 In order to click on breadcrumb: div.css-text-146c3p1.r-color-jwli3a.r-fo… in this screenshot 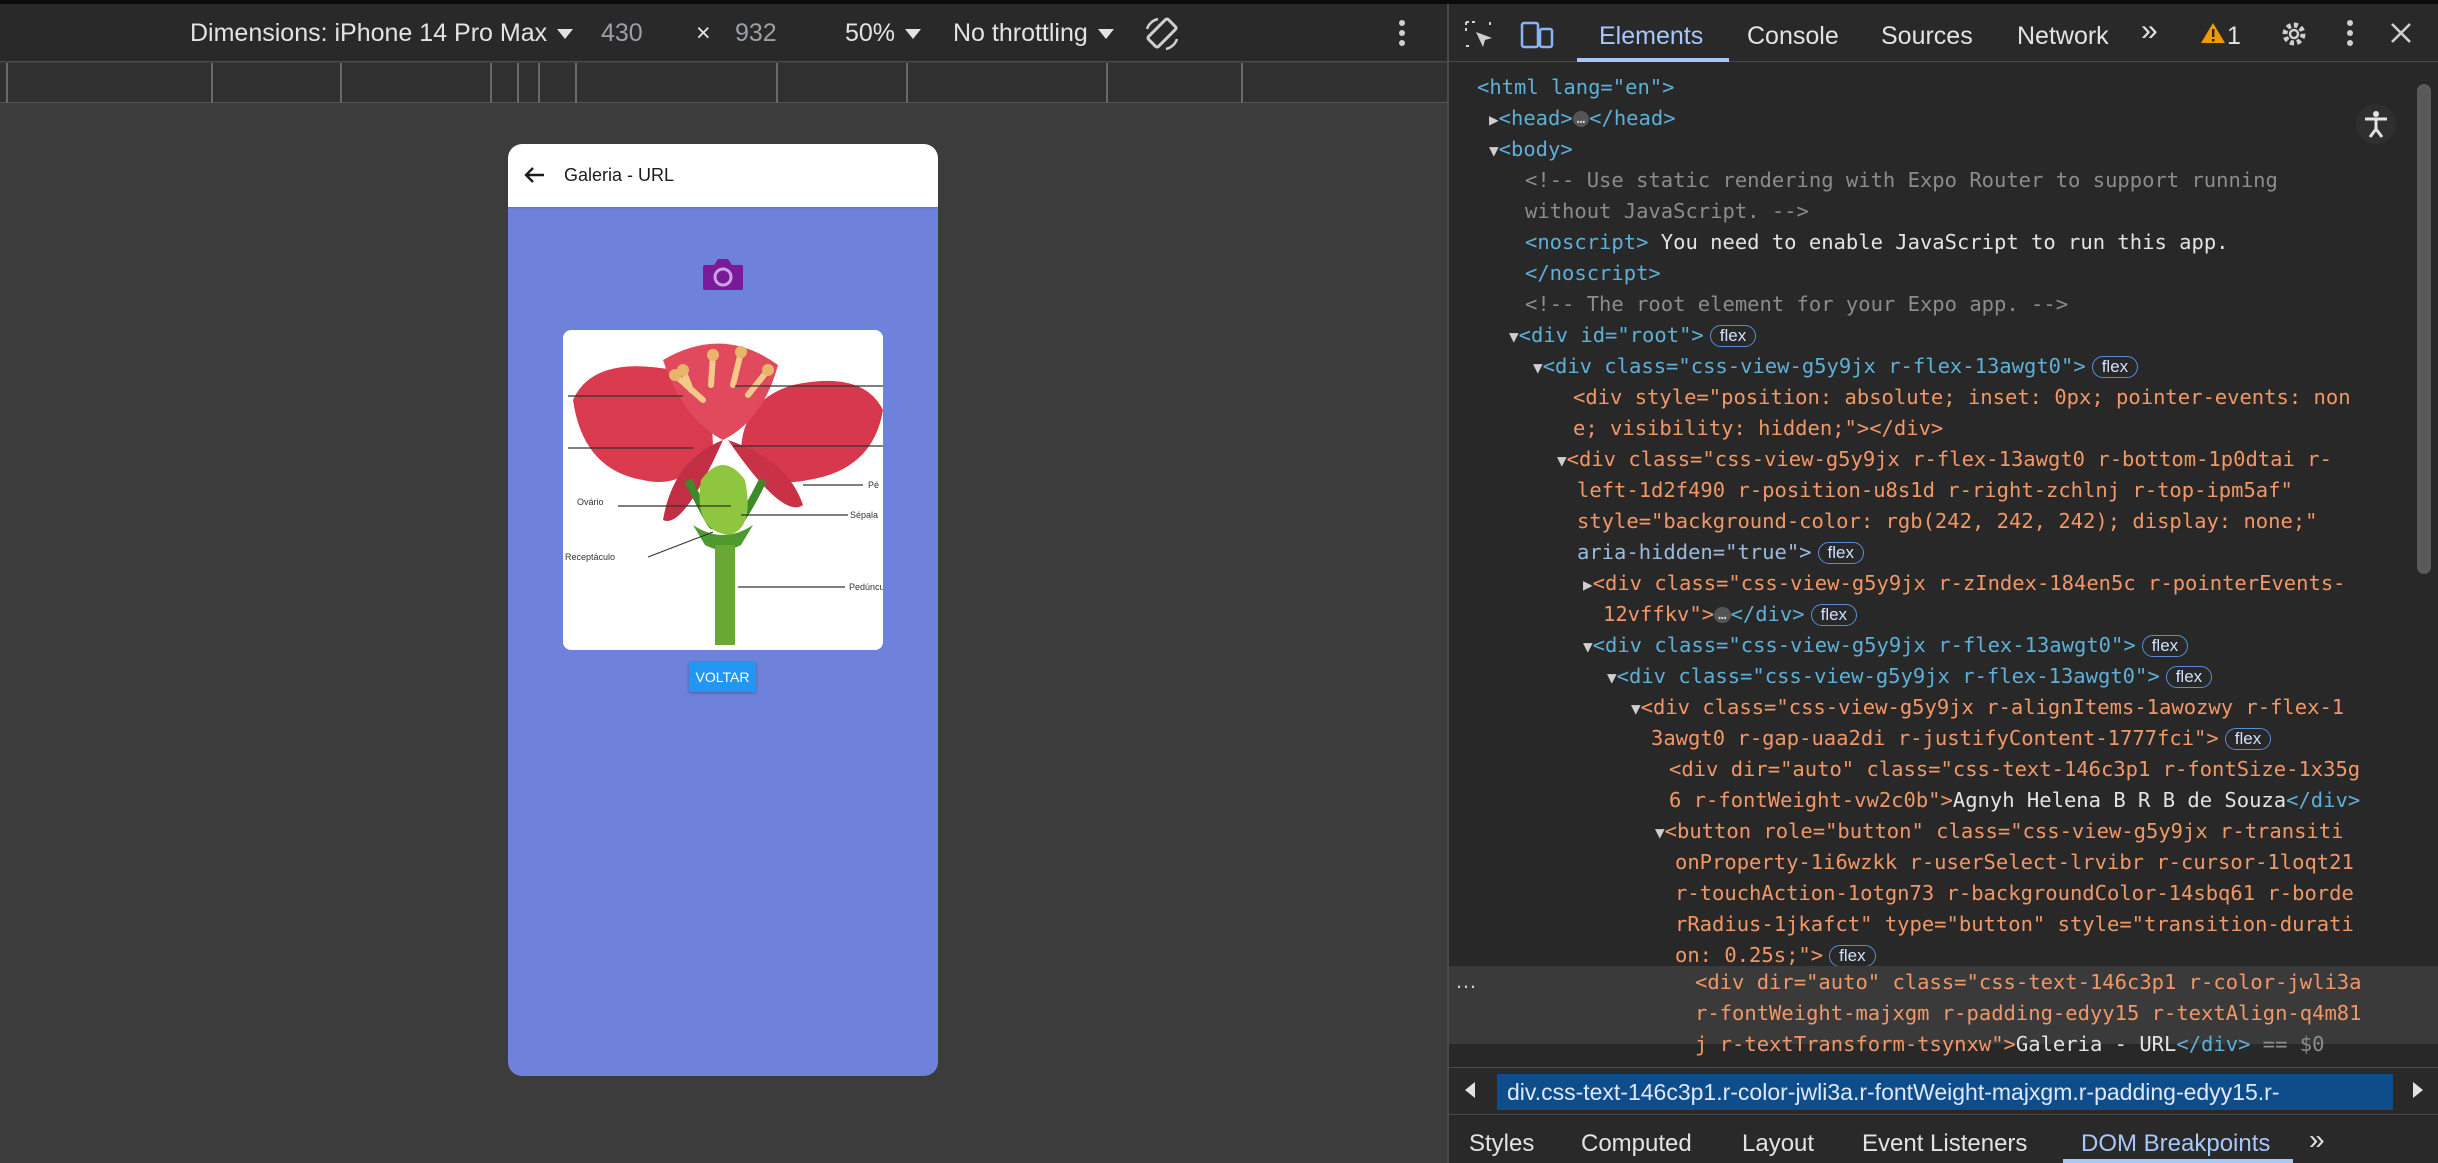, I will do `click(1945, 1092)`.